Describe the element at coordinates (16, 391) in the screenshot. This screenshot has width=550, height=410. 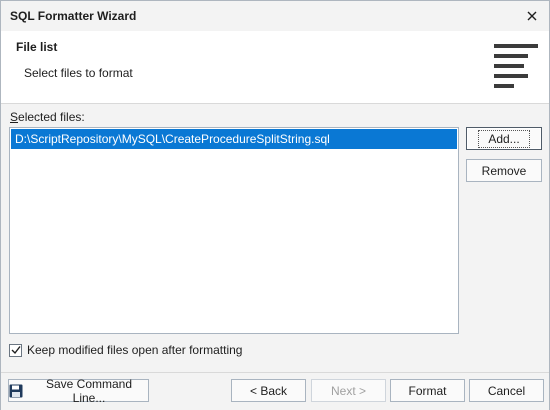
I see `floppy-disk-icon` at that location.